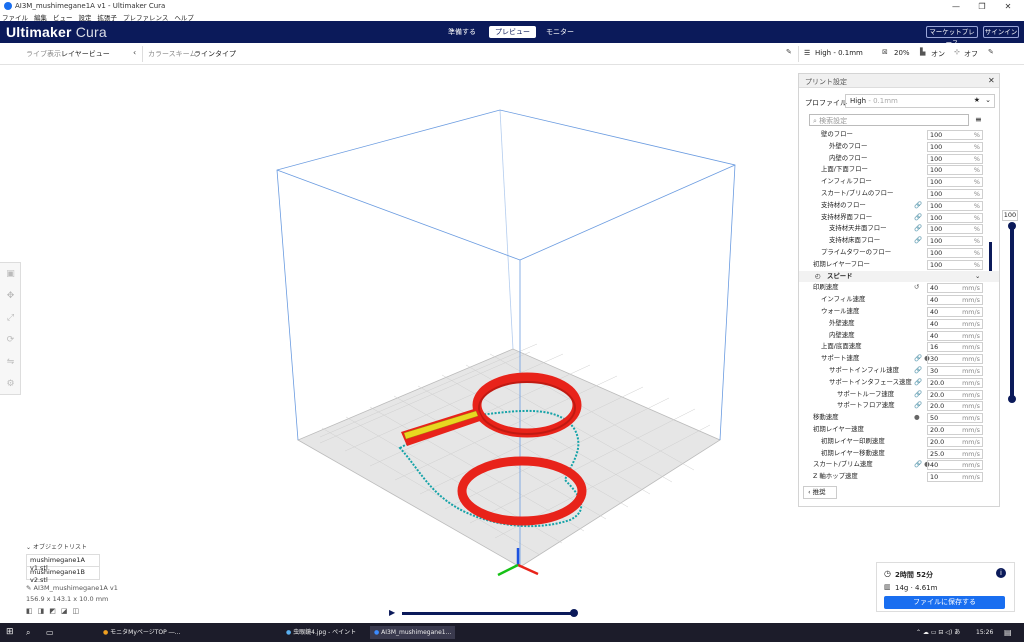 The image size is (1024, 642). What do you see at coordinates (971, 54) in the screenshot?
I see `adhesion-summary: オフ` at bounding box center [971, 54].